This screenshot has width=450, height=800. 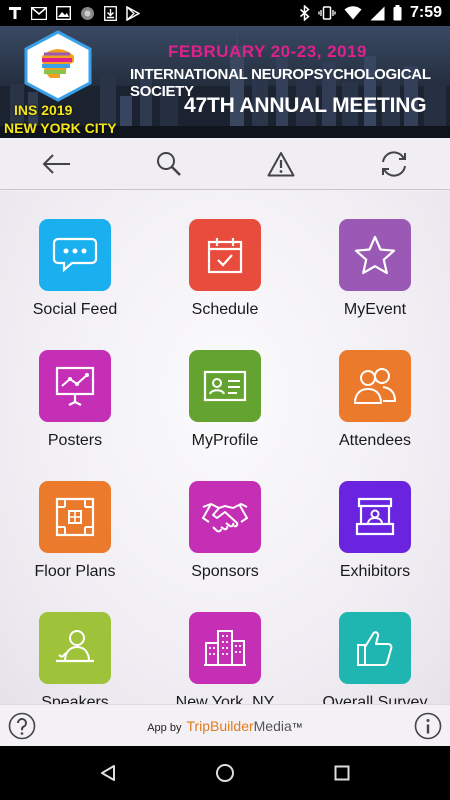 I want to click on star-icon, so click(x=375, y=255).